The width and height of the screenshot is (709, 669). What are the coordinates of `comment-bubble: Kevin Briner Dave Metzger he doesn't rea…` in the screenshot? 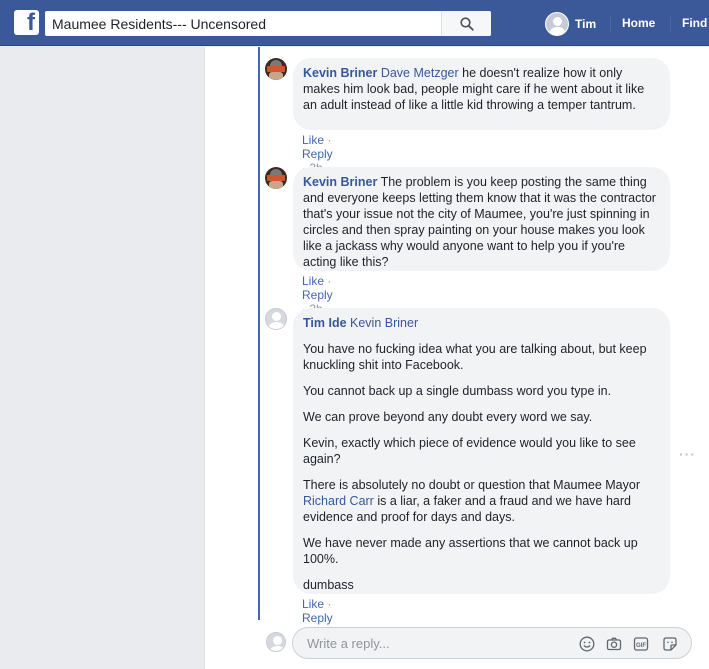 It's located at (481, 94).